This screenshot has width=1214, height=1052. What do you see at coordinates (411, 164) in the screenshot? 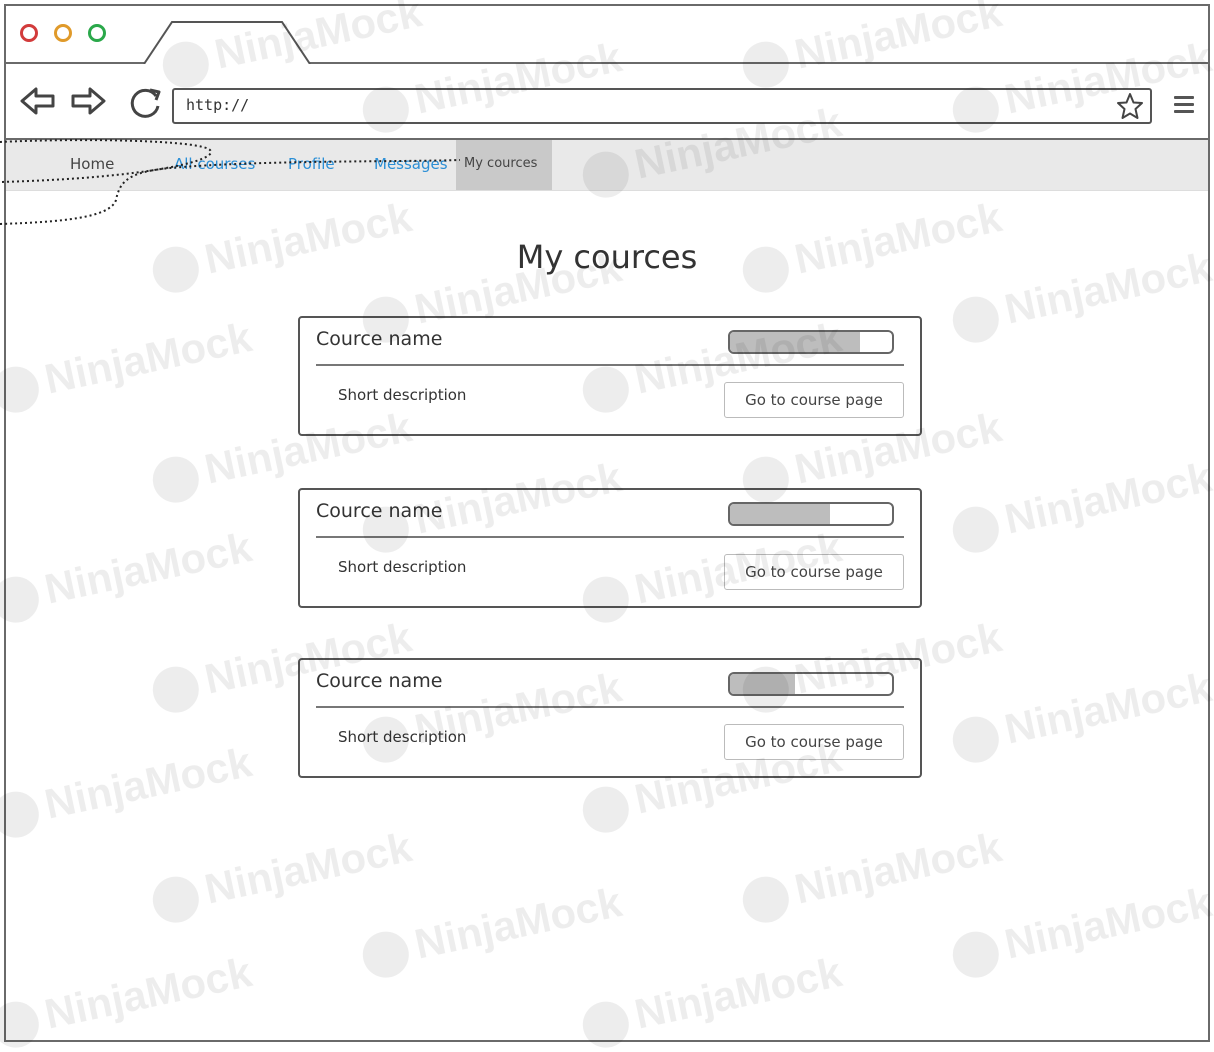
I see `nav-messages-link: Messages` at bounding box center [411, 164].